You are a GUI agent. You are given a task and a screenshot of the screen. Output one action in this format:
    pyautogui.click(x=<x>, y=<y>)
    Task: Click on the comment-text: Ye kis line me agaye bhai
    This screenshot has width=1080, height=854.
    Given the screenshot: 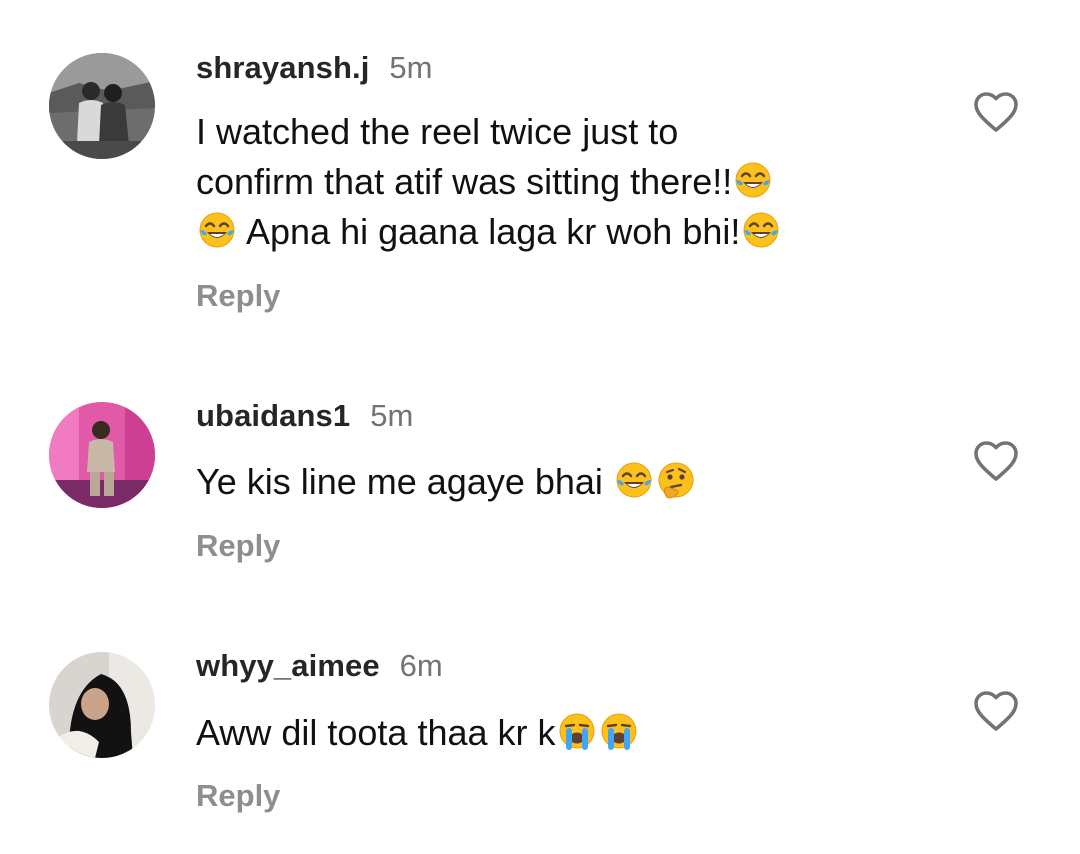 What is the action you would take?
    pyautogui.click(x=556, y=482)
    